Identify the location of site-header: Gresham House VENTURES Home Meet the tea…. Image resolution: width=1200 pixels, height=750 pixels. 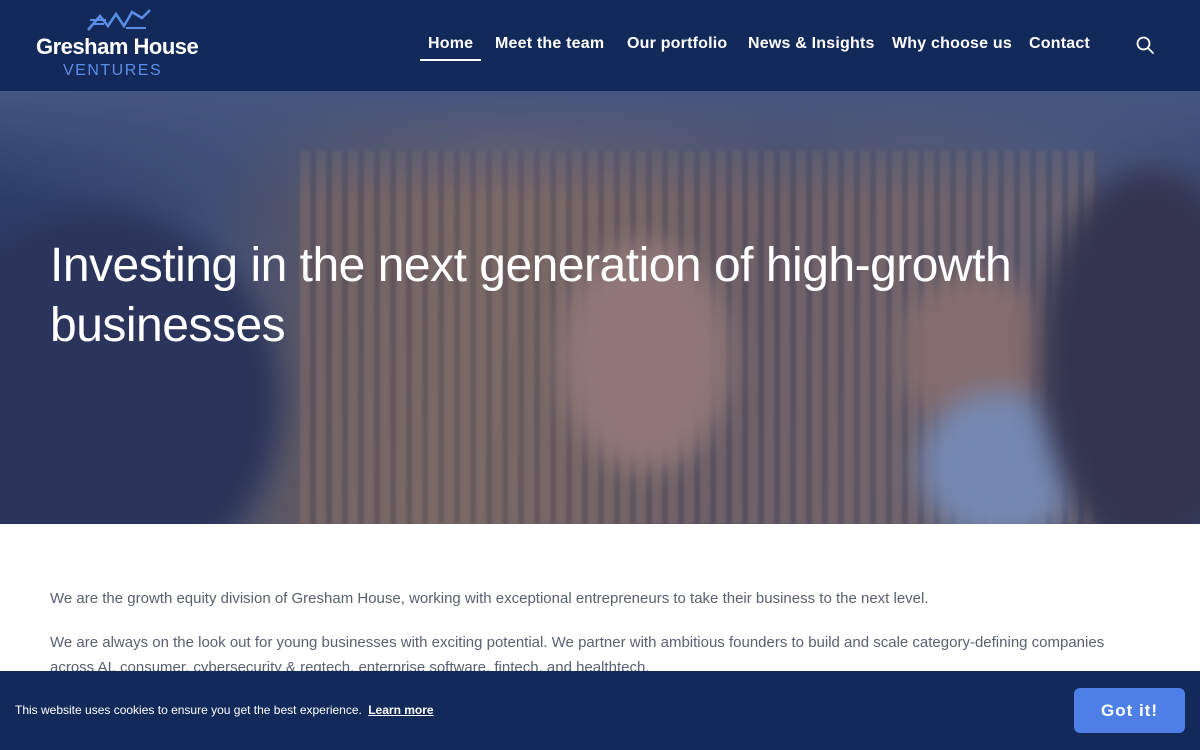
(600, 45).